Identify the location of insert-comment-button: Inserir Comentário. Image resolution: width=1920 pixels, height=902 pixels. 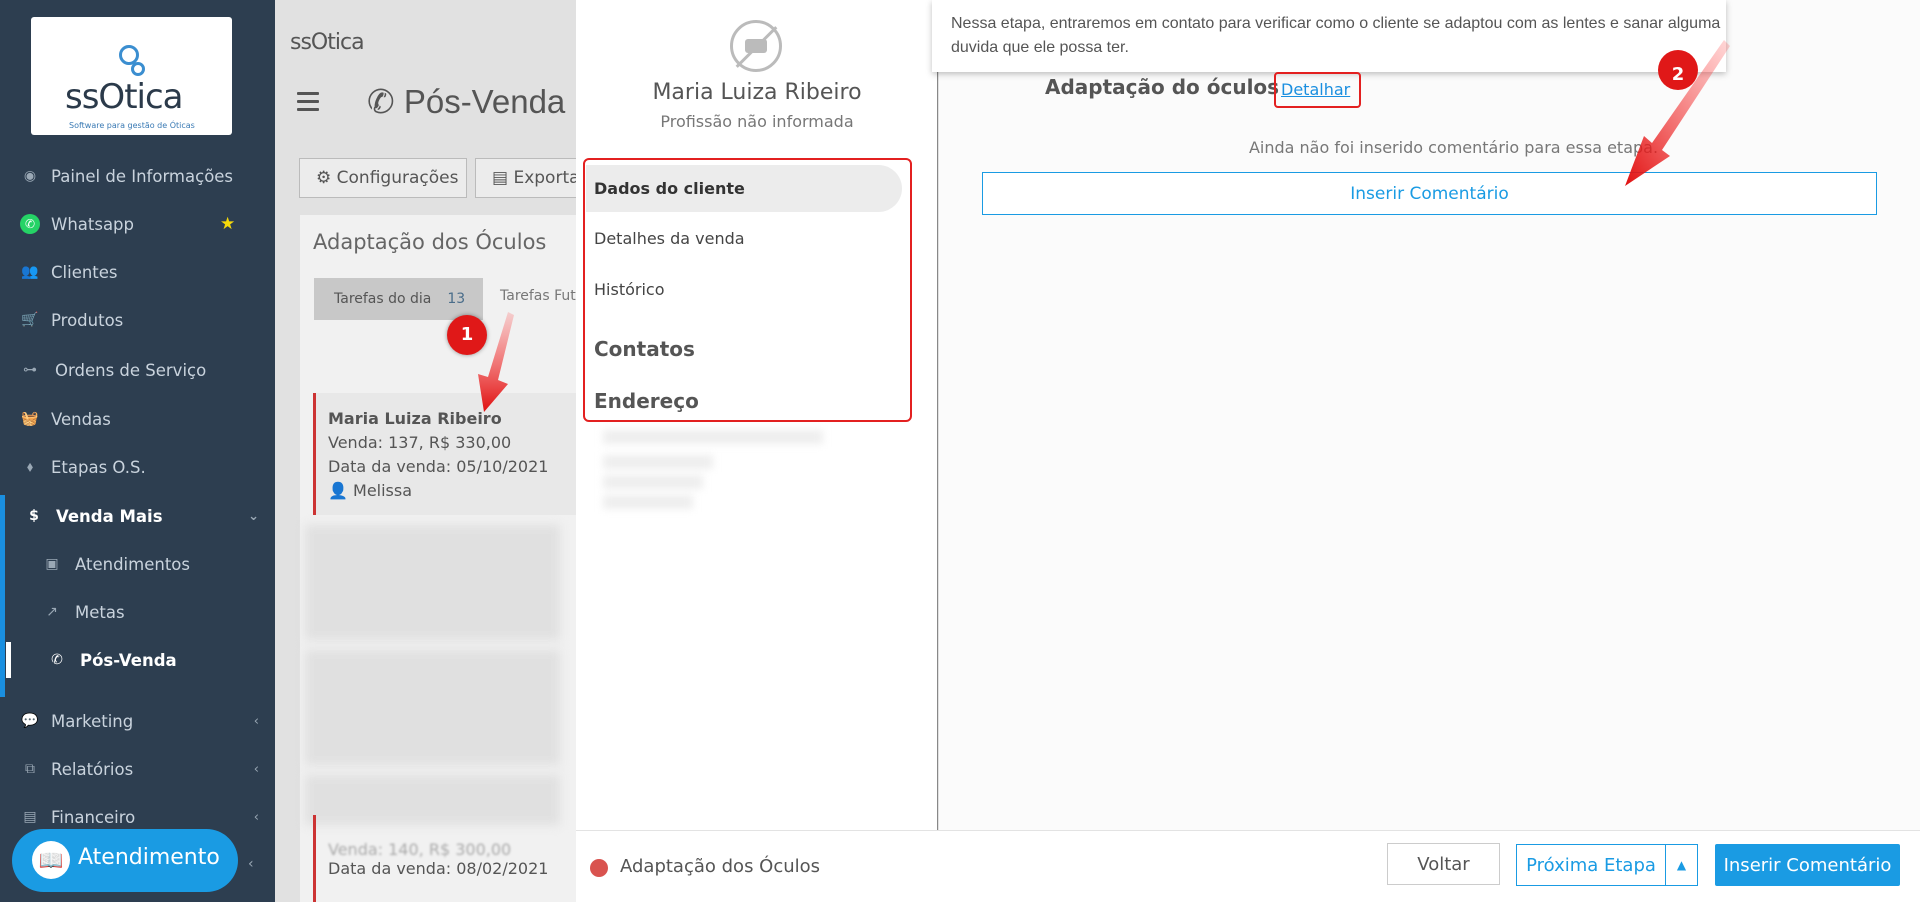
(1429, 193).